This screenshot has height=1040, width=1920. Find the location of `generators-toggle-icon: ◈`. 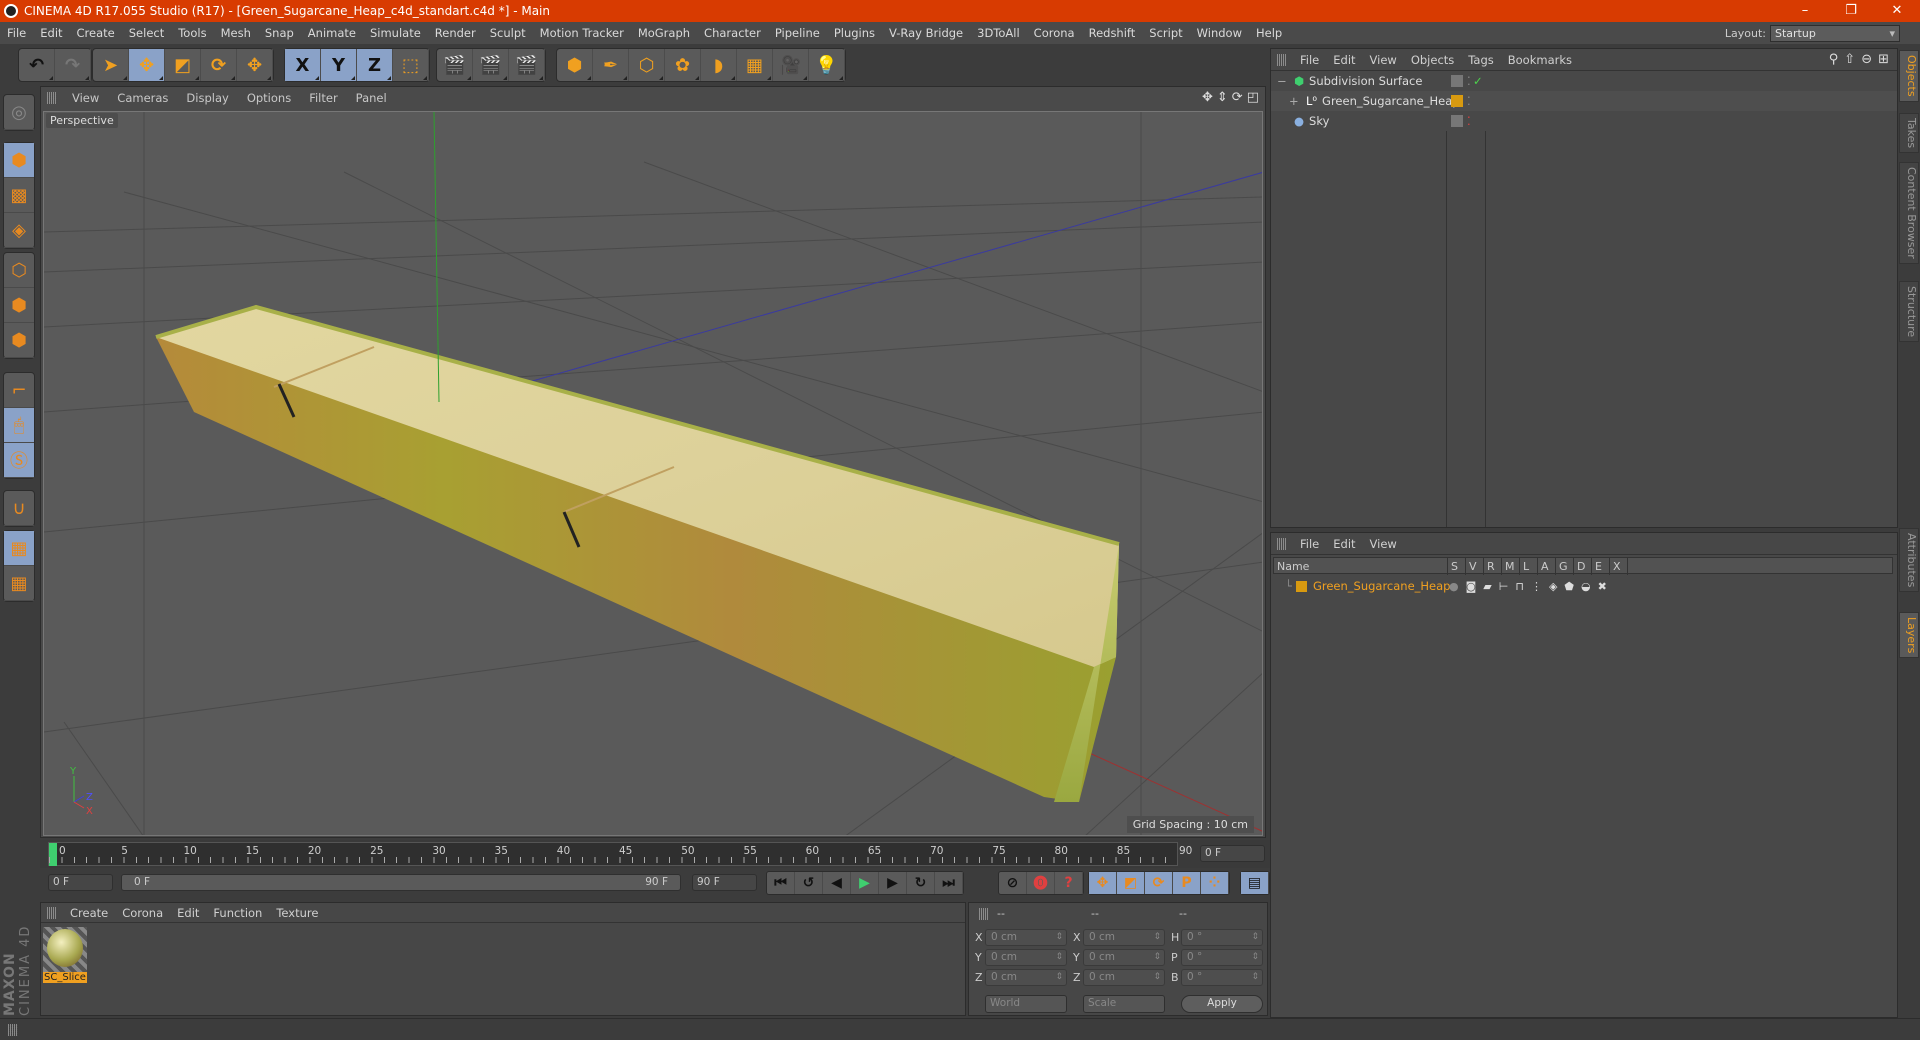

generators-toggle-icon: ◈ is located at coordinates (1553, 586).